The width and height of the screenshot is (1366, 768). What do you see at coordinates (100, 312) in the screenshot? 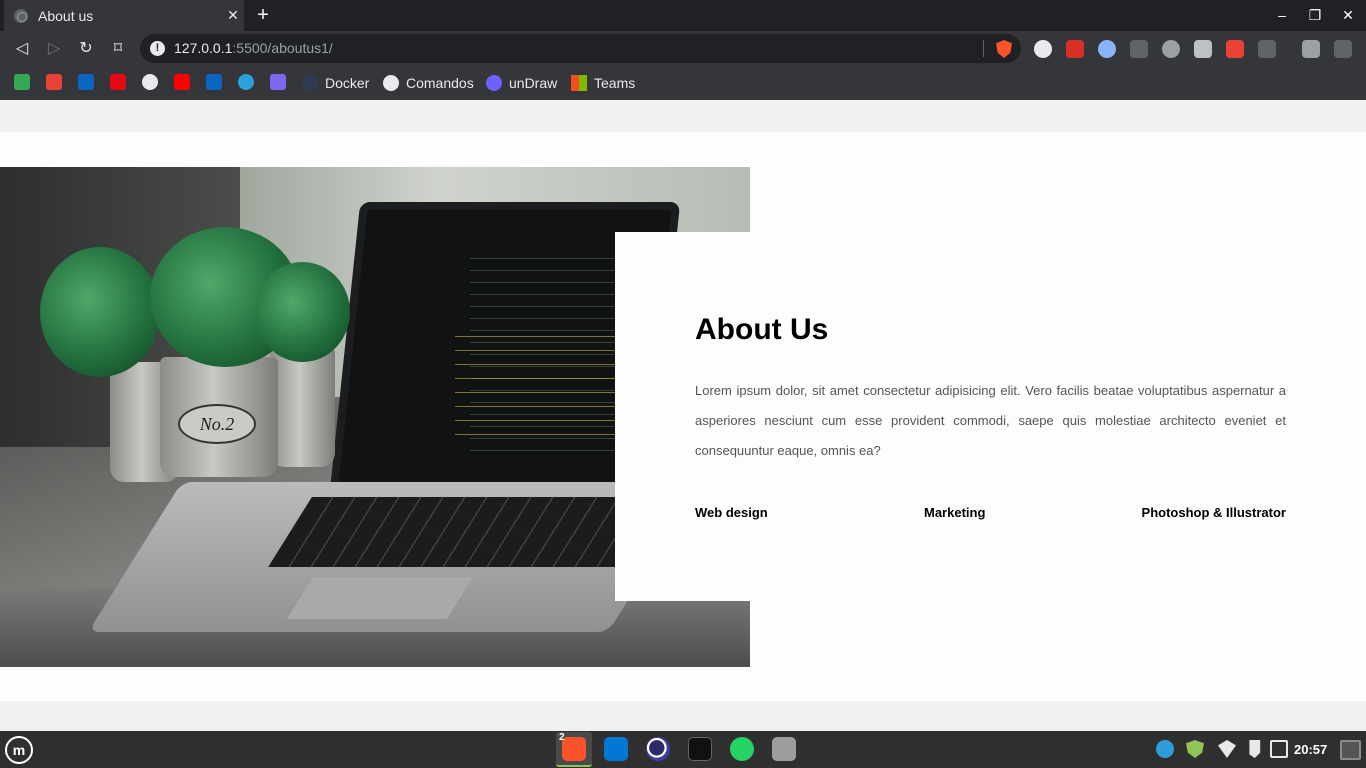
I see `plant-foliage-left` at bounding box center [100, 312].